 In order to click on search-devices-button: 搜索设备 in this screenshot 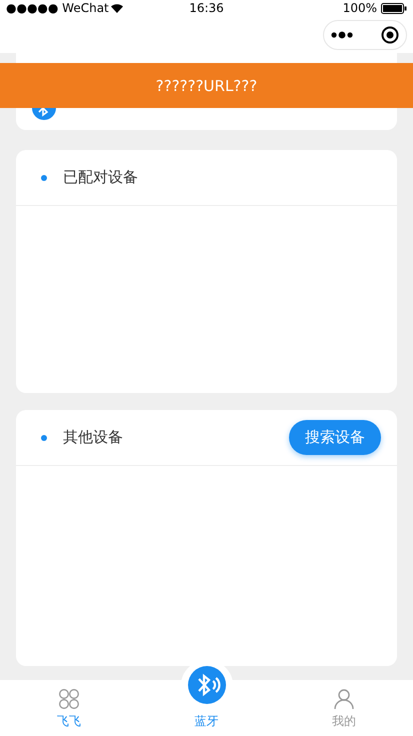, I will do `click(335, 437)`.